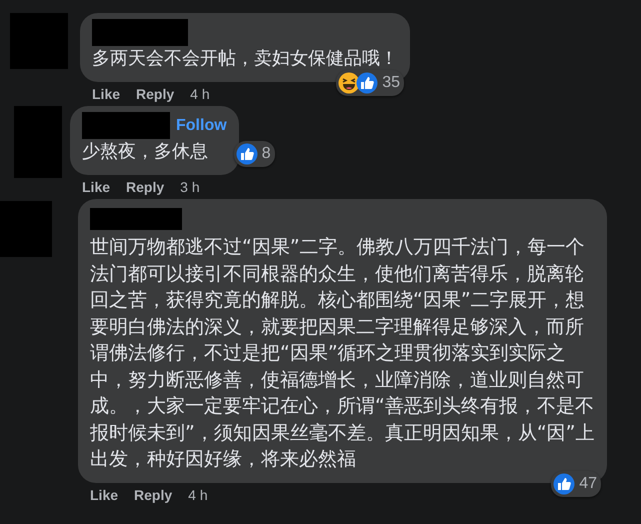  I want to click on reaction-count: 47, so click(588, 483).